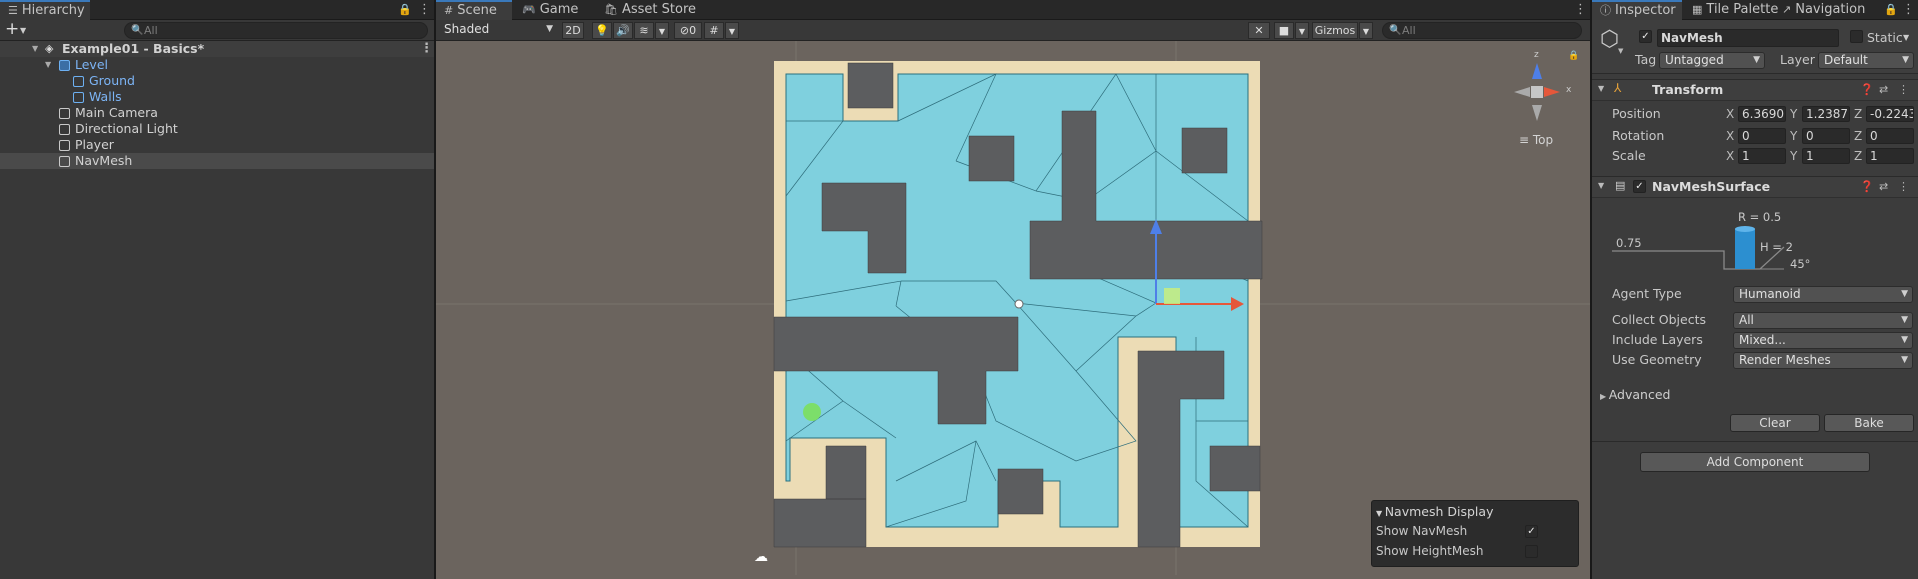  I want to click on hierarchy-item-ground: Ground, so click(217, 81).